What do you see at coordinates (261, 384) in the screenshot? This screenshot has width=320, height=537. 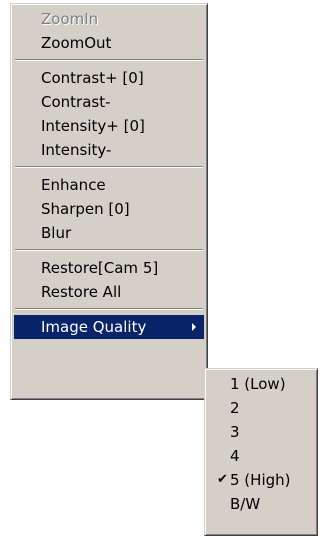 I see `submenu-item-quality-1: 1 (Low)` at bounding box center [261, 384].